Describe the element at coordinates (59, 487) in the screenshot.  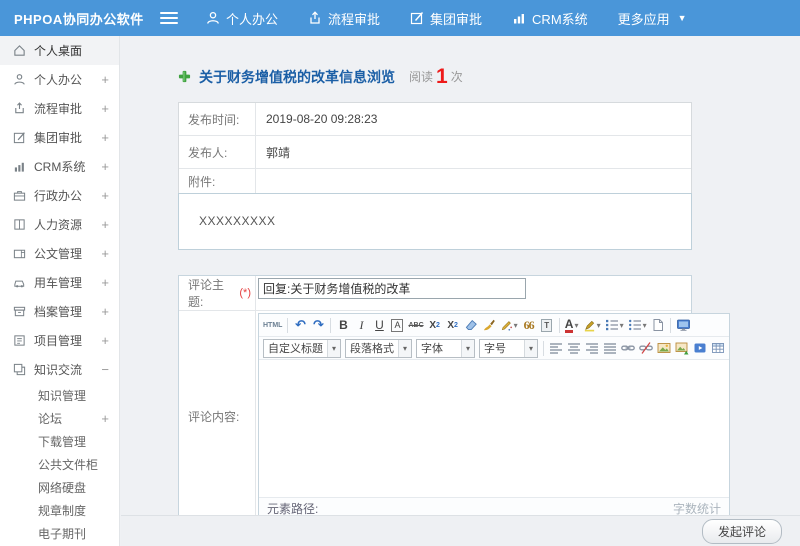
I see `sidebar-subitem-network-drive: 网络硬盘` at that location.